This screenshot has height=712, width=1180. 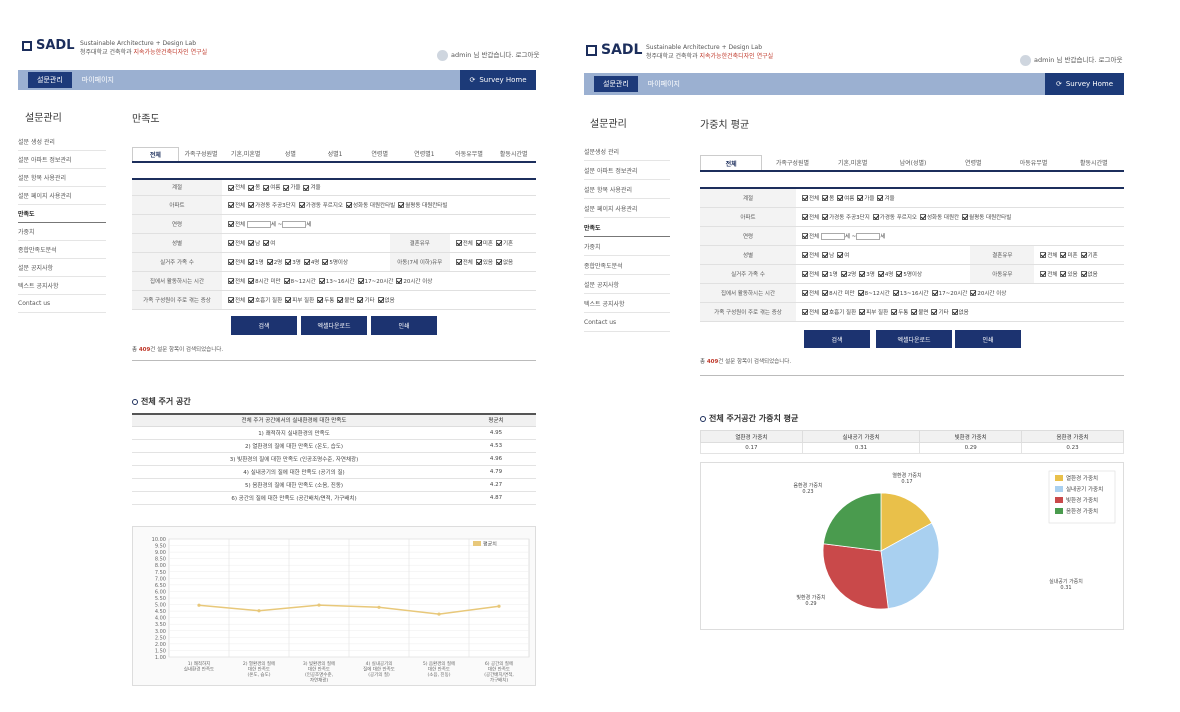 I want to click on age-from-input, so click(x=258, y=224).